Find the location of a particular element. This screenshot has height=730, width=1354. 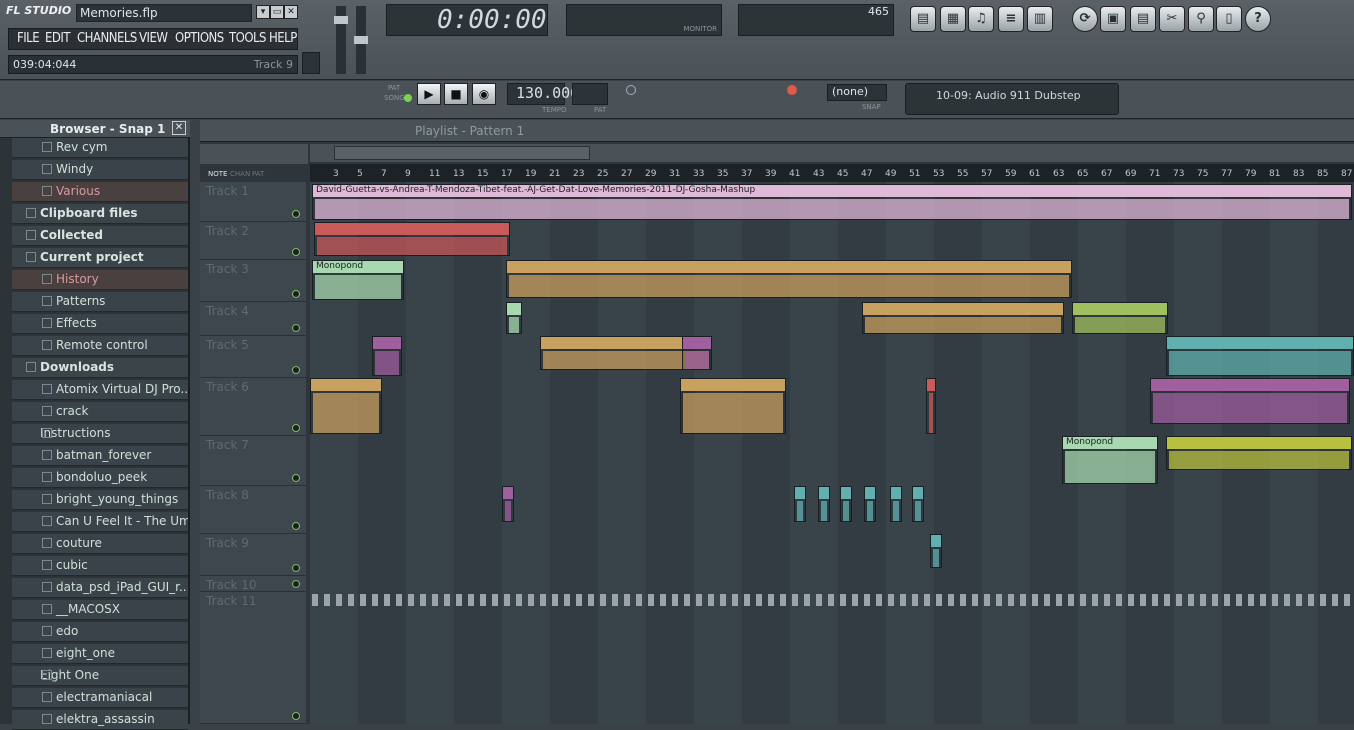

browser-item: bondoluo_peek is located at coordinates (100, 478).